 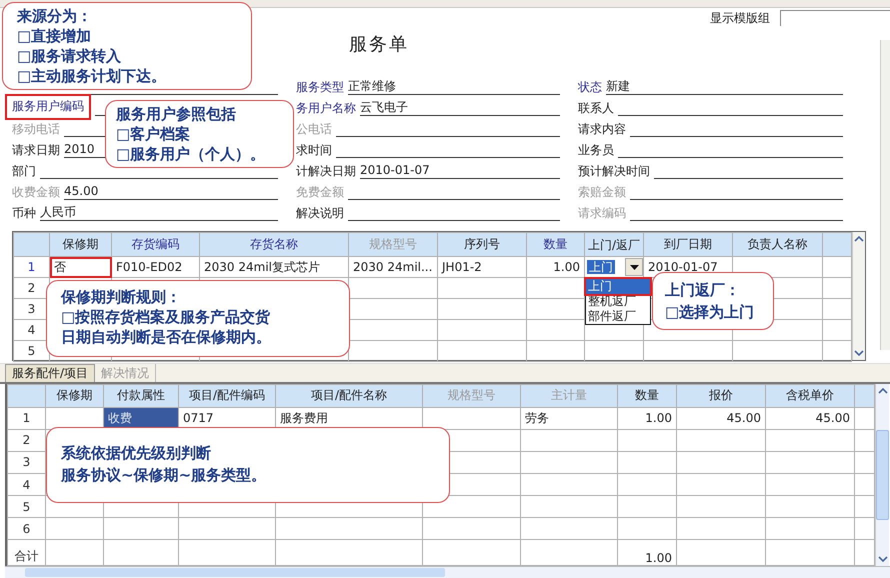 I want to click on text-field: 45.00, so click(x=171, y=192).